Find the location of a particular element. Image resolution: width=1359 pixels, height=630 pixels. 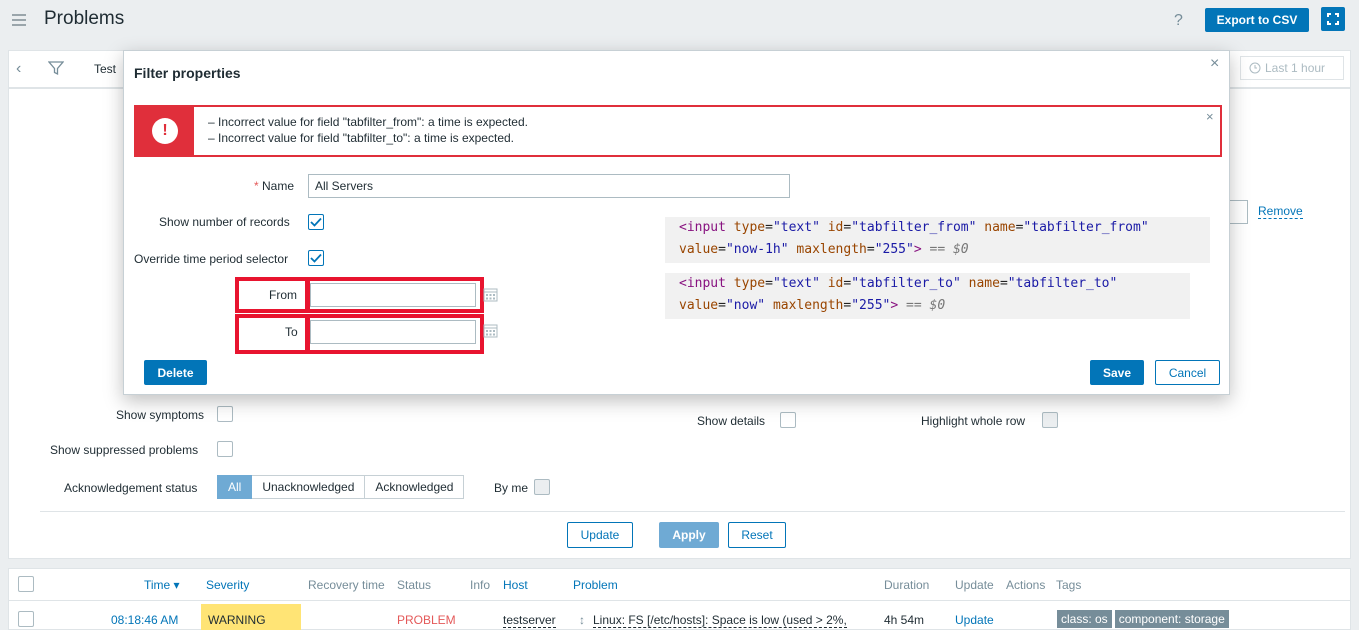

code-from-v3: "tabfilter_from" is located at coordinates (1086, 227).